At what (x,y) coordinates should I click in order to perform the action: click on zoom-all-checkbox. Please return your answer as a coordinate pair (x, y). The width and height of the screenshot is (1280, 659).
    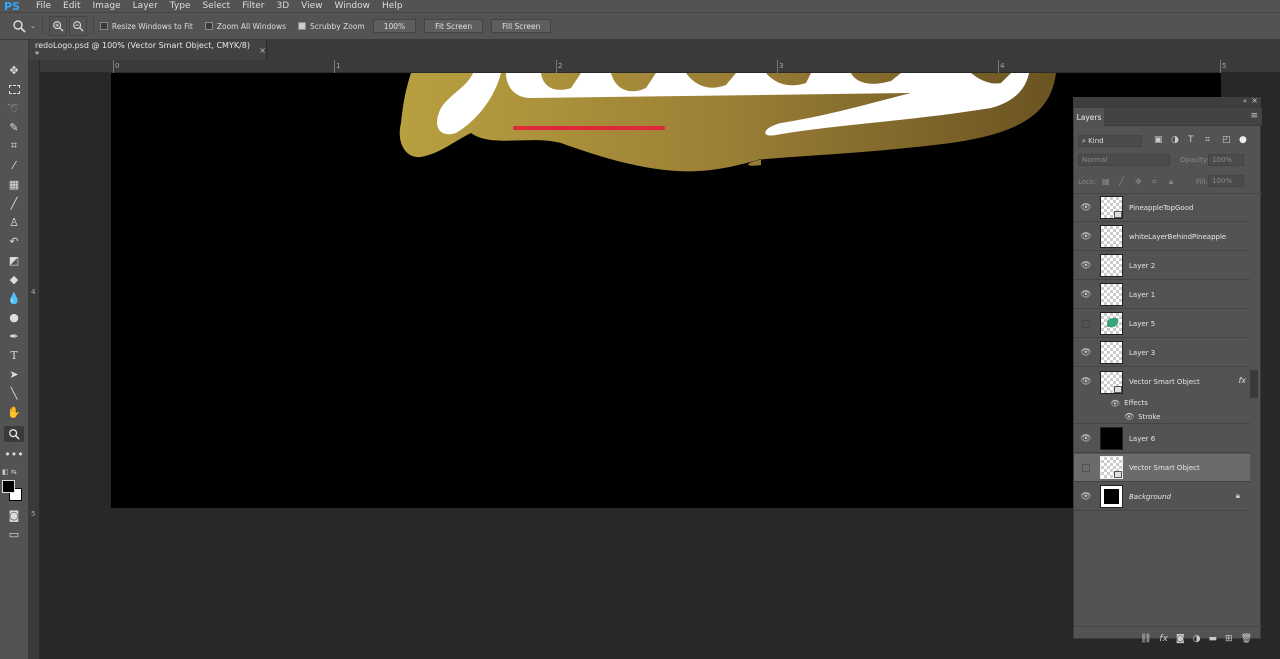
    Looking at the image, I should click on (208, 26).